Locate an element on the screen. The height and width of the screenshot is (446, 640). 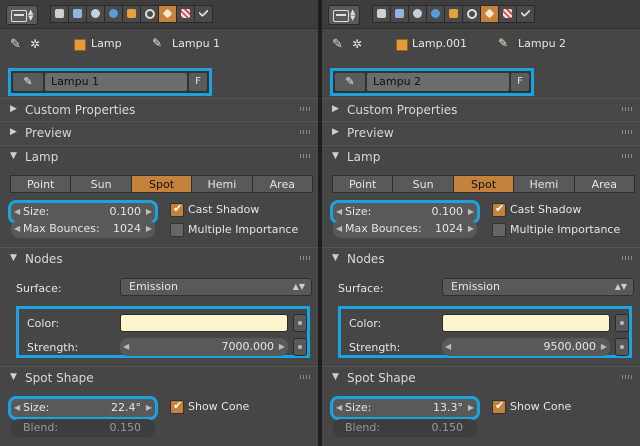
datablock-name-field: Lampu 1 is located at coordinates (116, 82).